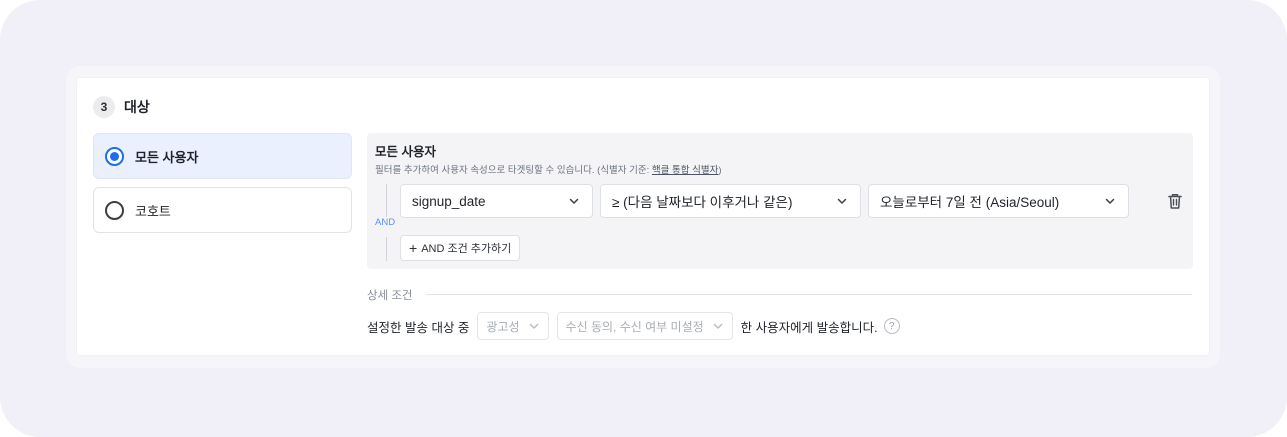 This screenshot has height=437, width=1287. I want to click on operator-select: ≥ (다음 날짜보다 이후거나 같은), so click(730, 201).